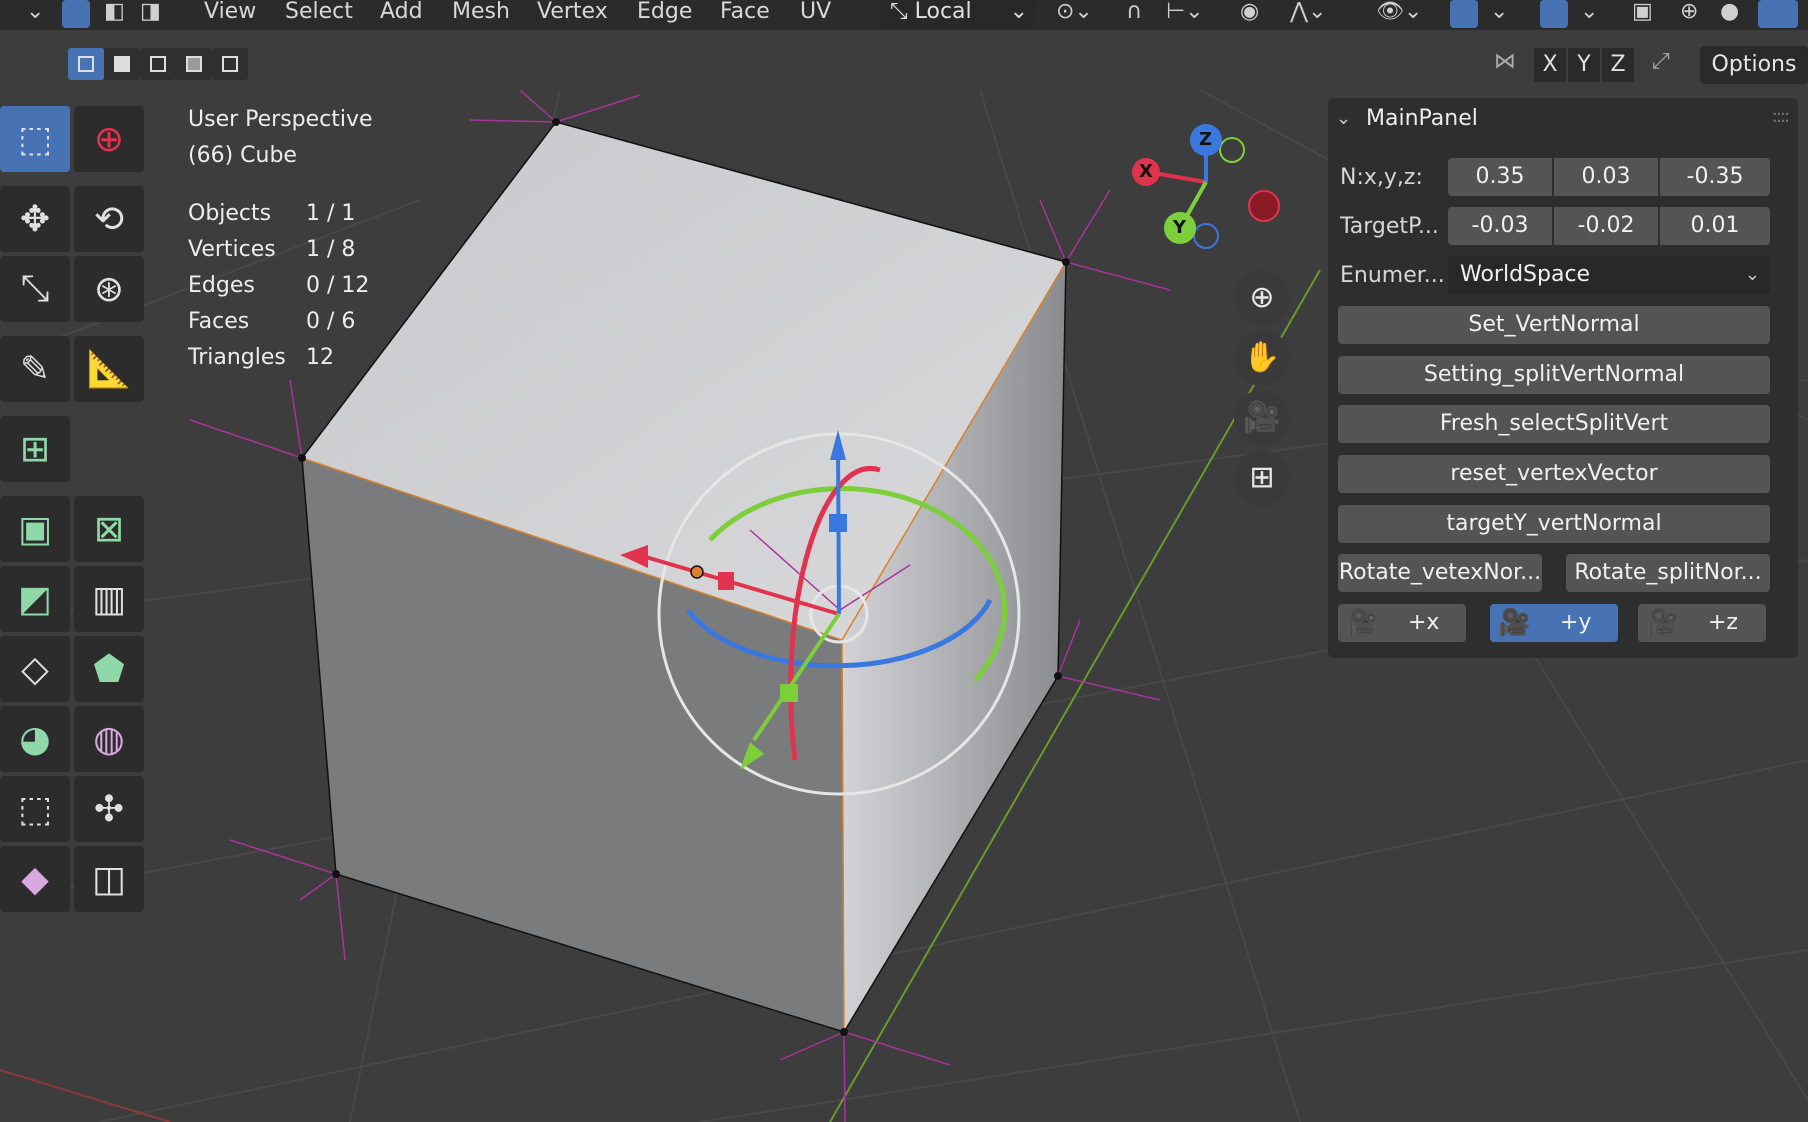 The width and height of the screenshot is (1808, 1122). I want to click on pivot-point-icon: ⊙⌄, so click(1074, 14).